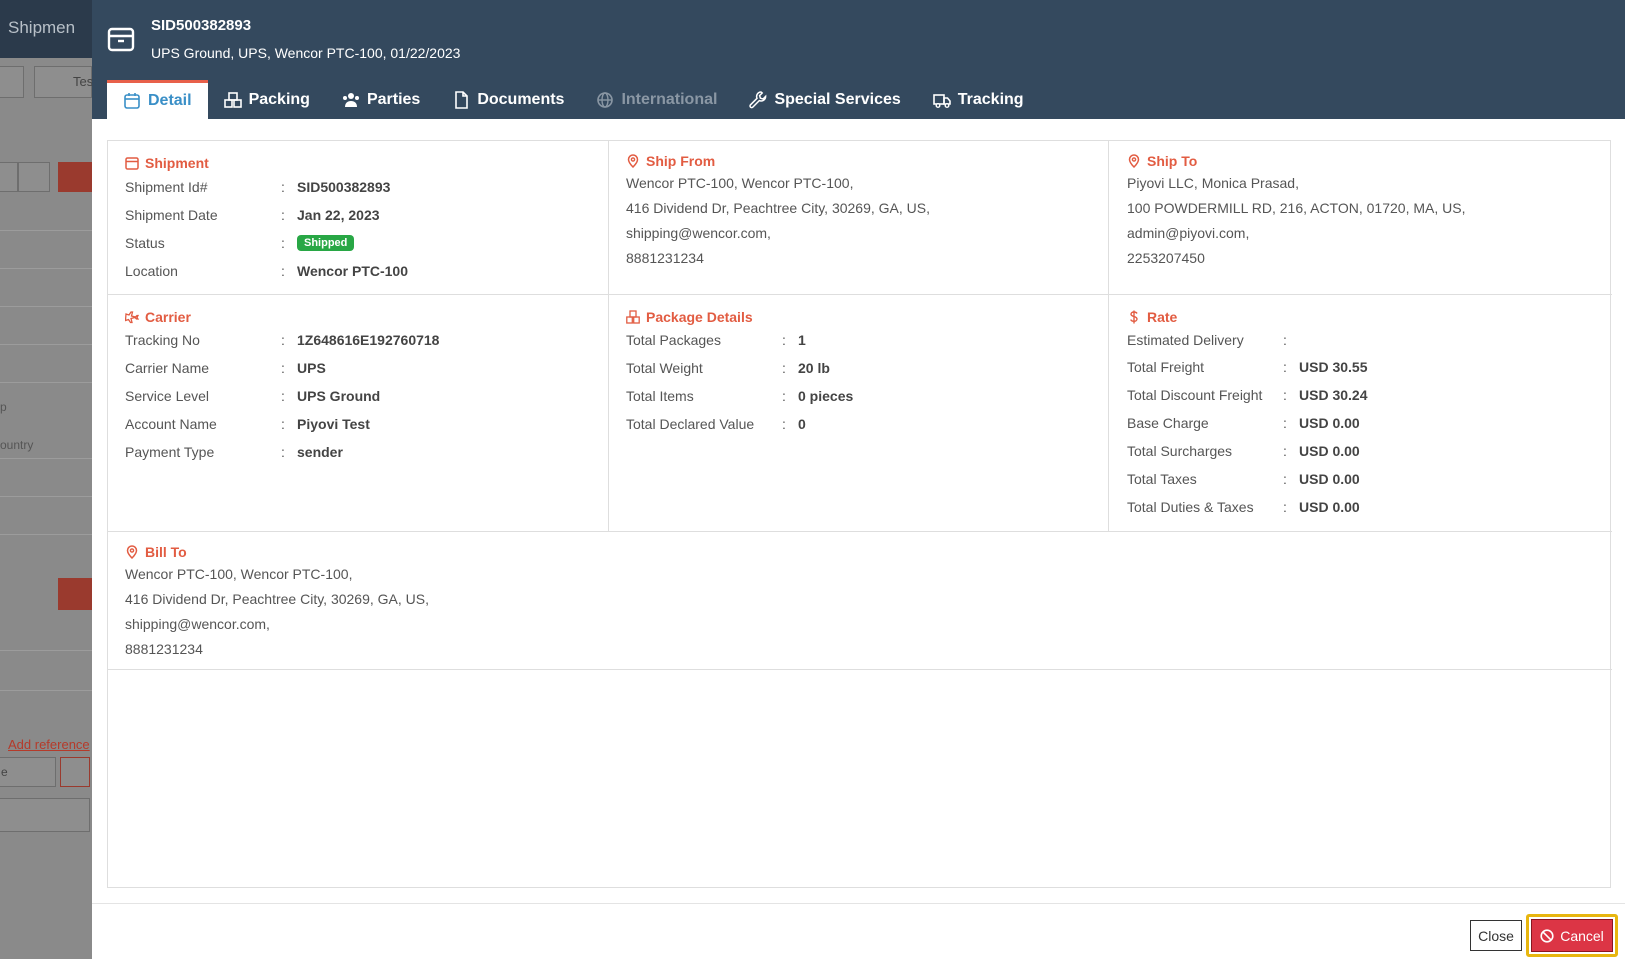  I want to click on field-label: Total Items, so click(660, 396).